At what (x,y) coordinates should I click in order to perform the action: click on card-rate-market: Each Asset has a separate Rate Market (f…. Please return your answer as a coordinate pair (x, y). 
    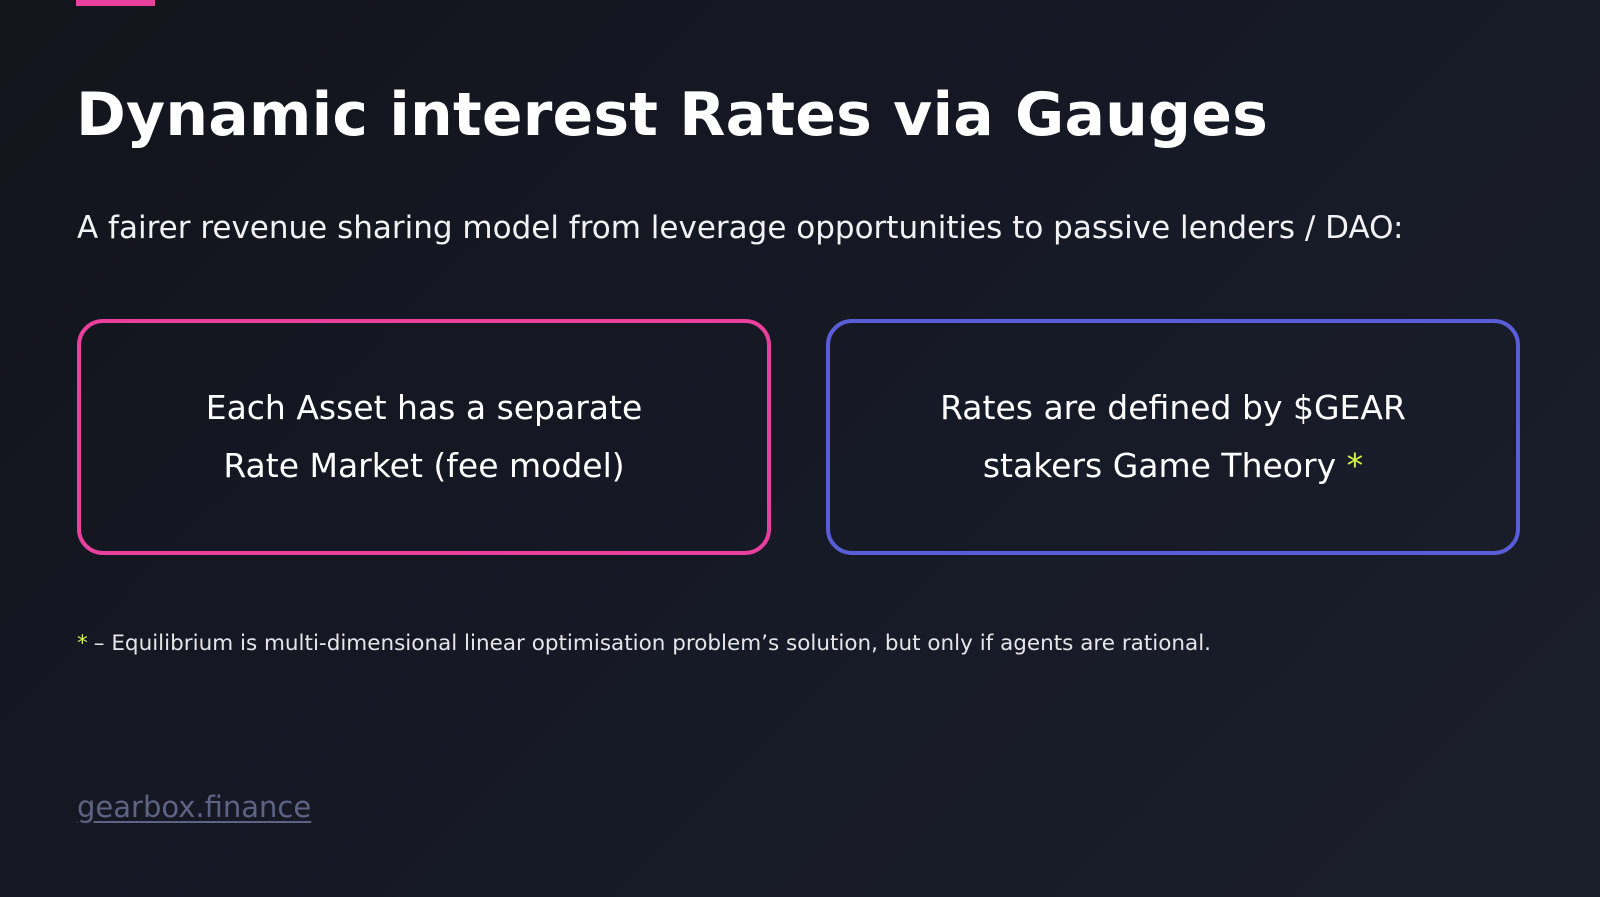
    Looking at the image, I should click on (424, 437).